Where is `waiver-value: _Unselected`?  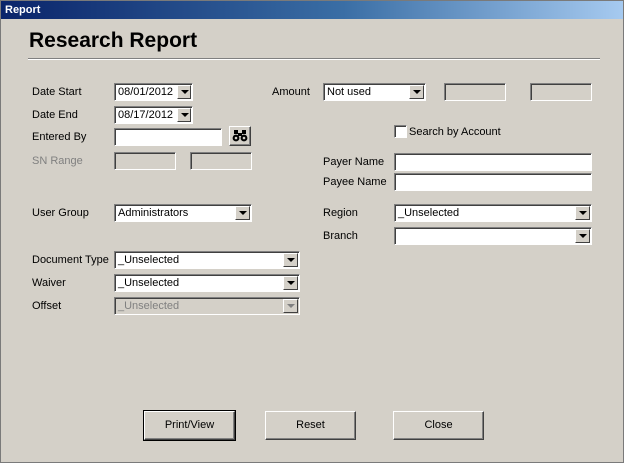 waiver-value: _Unselected is located at coordinates (149, 283).